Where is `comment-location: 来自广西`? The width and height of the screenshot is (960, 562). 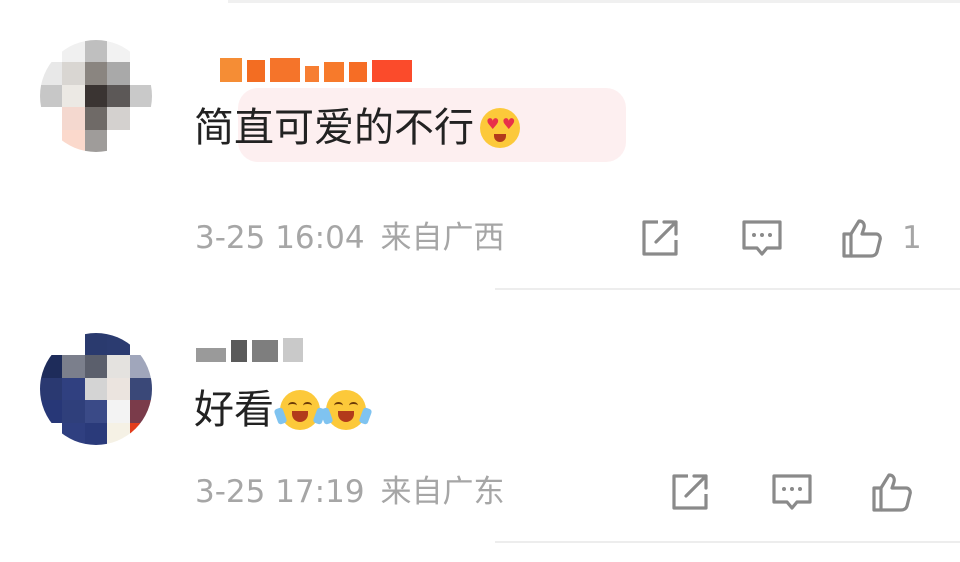
comment-location: 来自广西 is located at coordinates (442, 238).